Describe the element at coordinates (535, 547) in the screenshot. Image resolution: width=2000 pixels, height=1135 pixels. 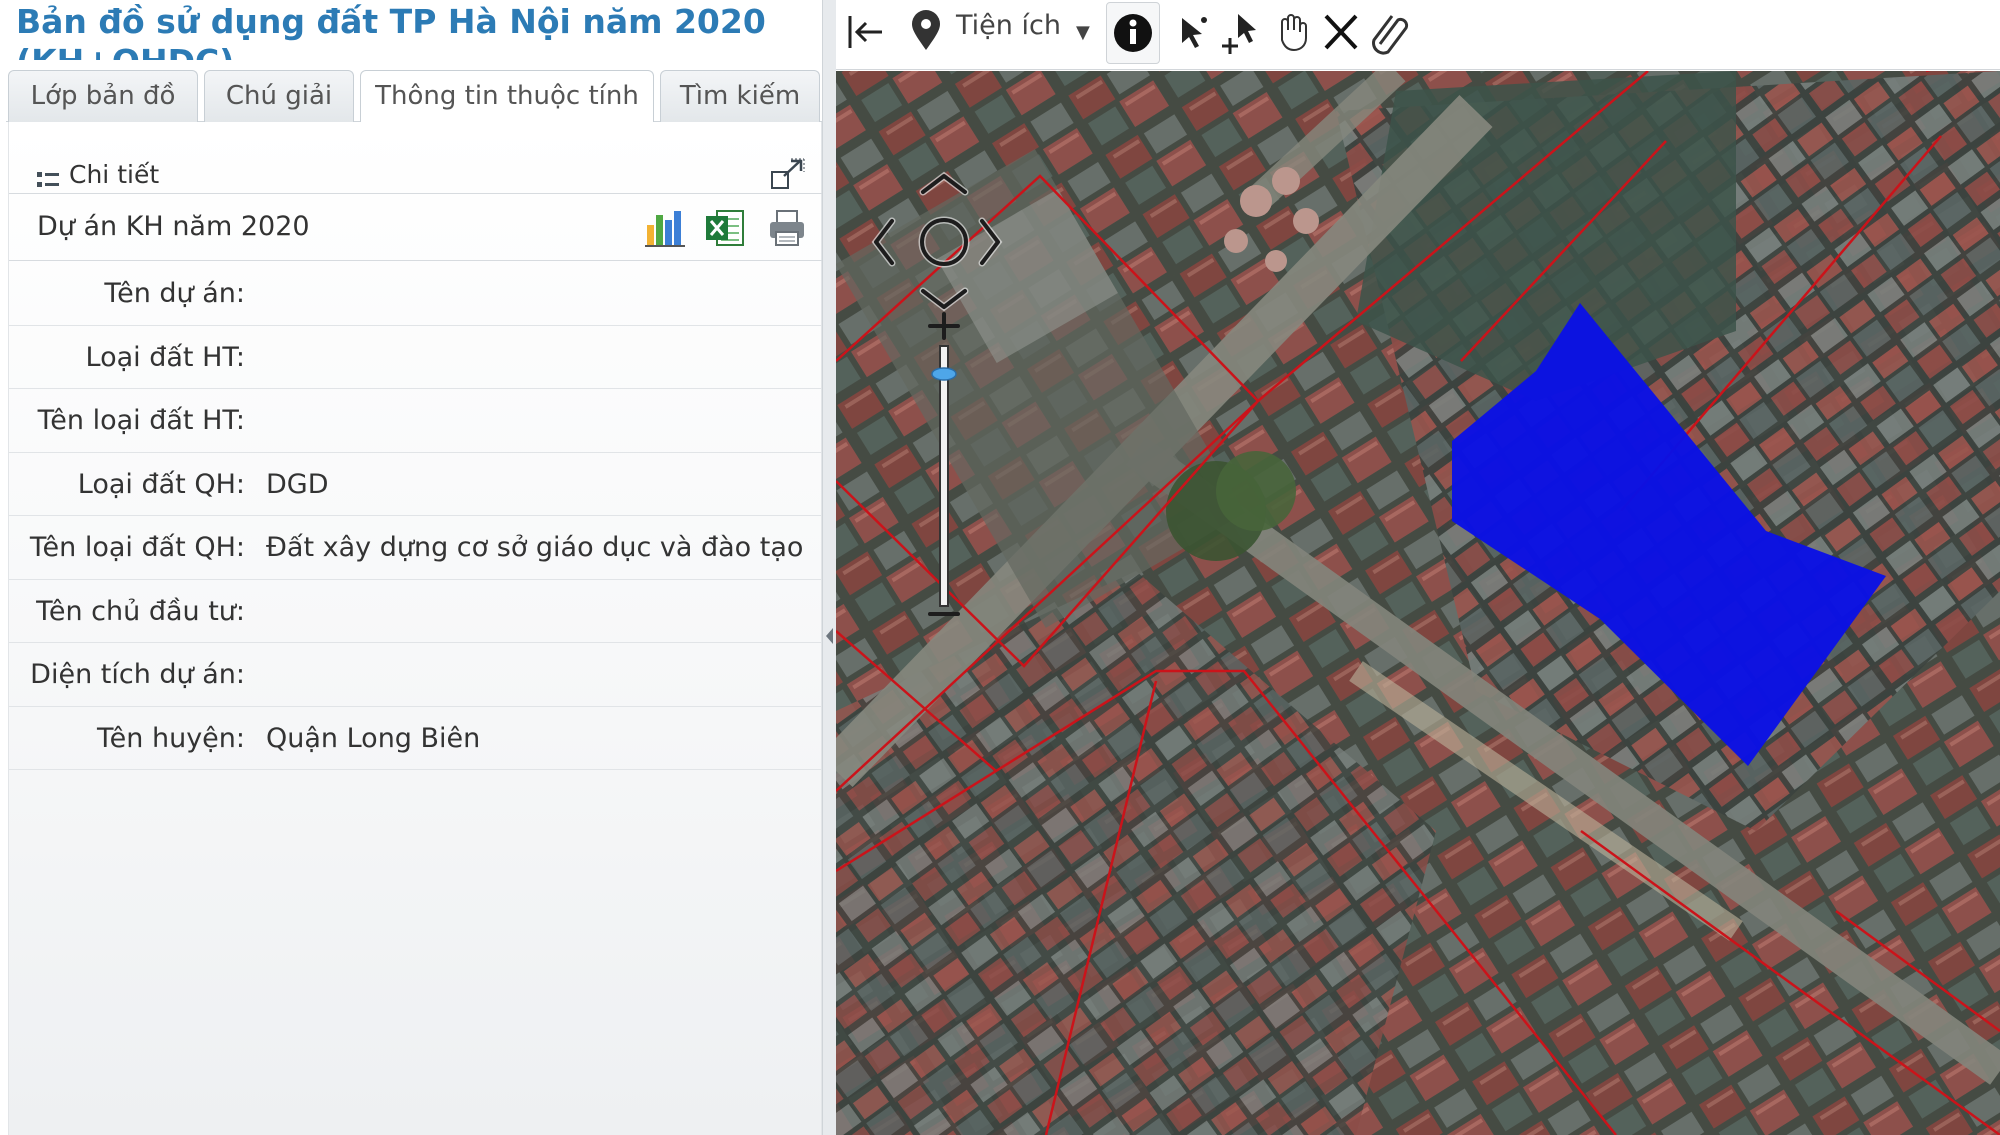
I see `attribute-value: Đất xây dựng cơ sở giáo dục và đào tạo` at that location.